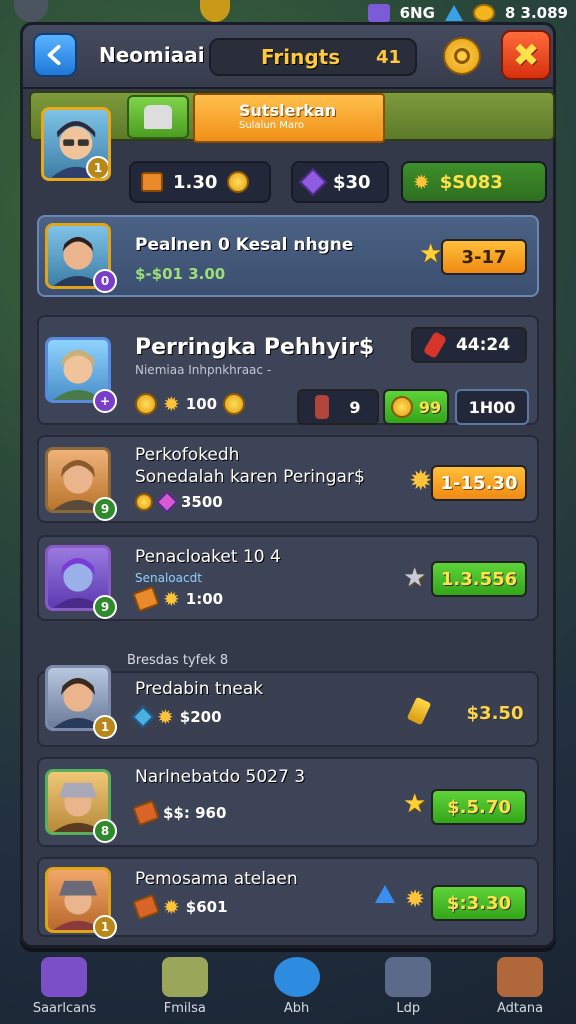  Describe the element at coordinates (492, 407) in the screenshot. I see `time-button: 1H00` at that location.